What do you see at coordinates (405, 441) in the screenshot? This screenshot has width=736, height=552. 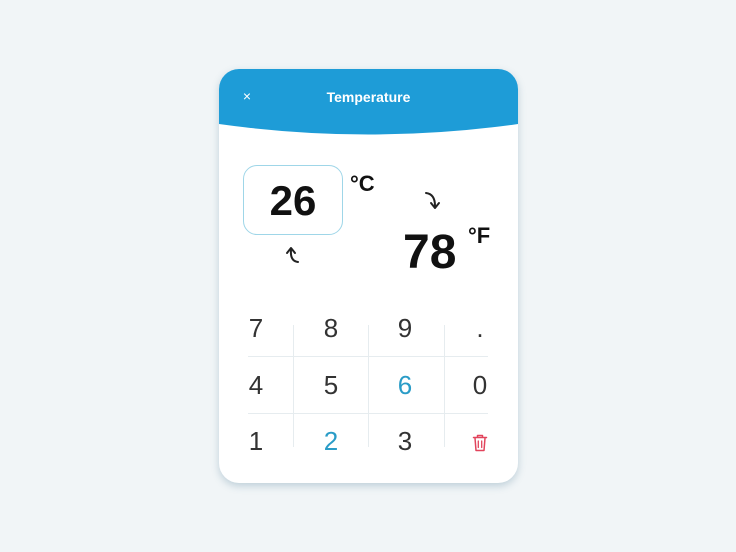 I see `key-3: 3` at bounding box center [405, 441].